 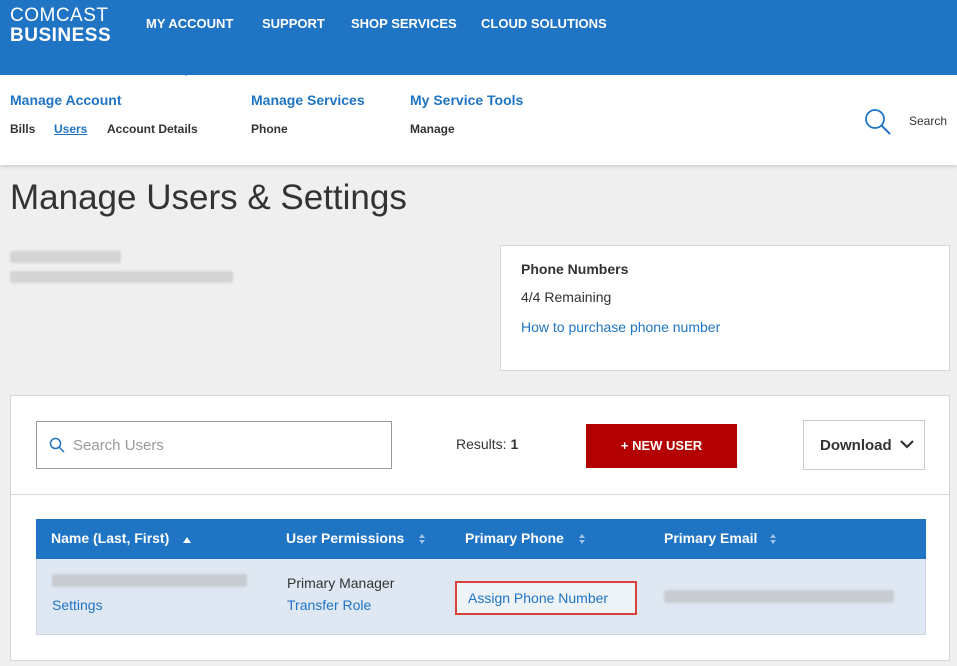 I want to click on nav-shop-services: SHOP SERVICES, so click(x=404, y=23).